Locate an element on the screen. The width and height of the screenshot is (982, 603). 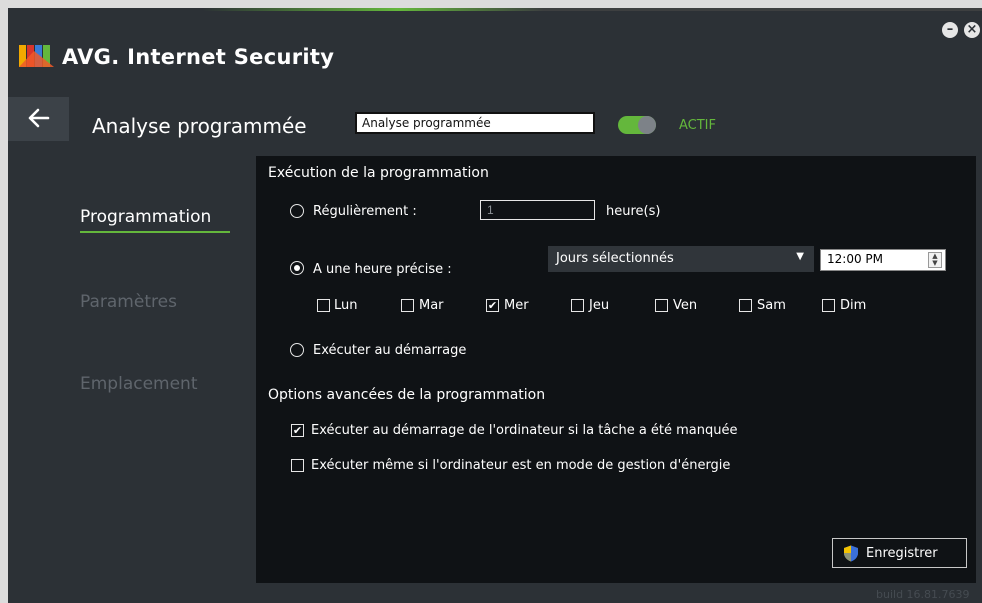
day-checkbox-dim is located at coordinates (828, 305).